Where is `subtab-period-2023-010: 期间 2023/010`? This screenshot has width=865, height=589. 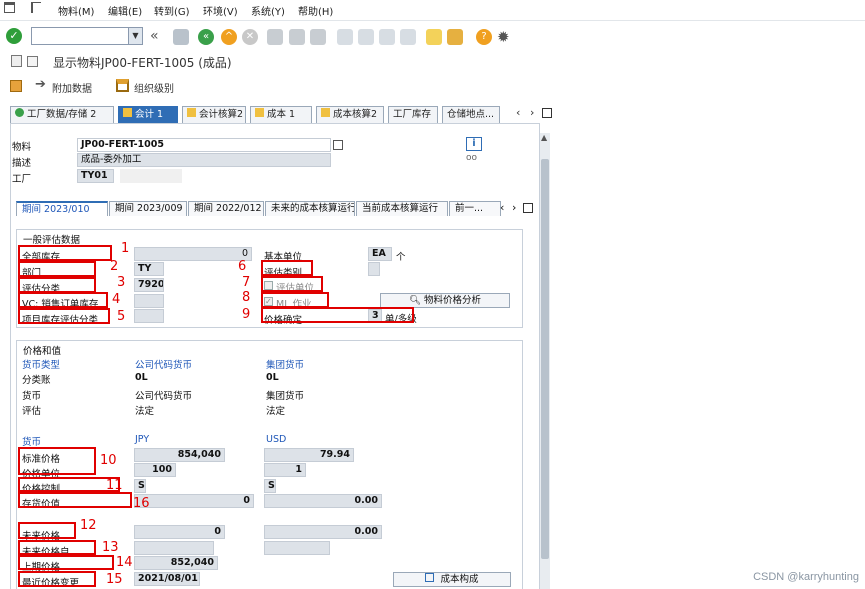
subtab-period-2023-010: 期间 2023/010 is located at coordinates (62, 208).